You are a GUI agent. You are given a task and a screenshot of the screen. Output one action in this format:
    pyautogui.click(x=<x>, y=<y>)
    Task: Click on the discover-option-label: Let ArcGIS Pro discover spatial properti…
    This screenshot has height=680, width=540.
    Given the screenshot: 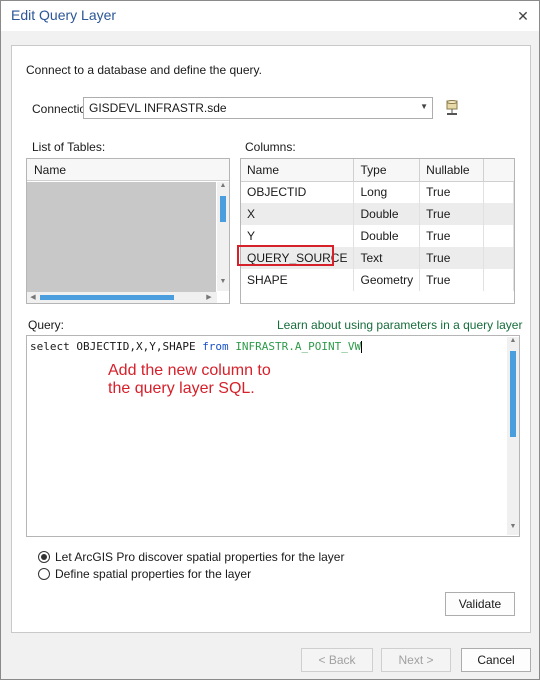 What is the action you would take?
    pyautogui.click(x=200, y=557)
    